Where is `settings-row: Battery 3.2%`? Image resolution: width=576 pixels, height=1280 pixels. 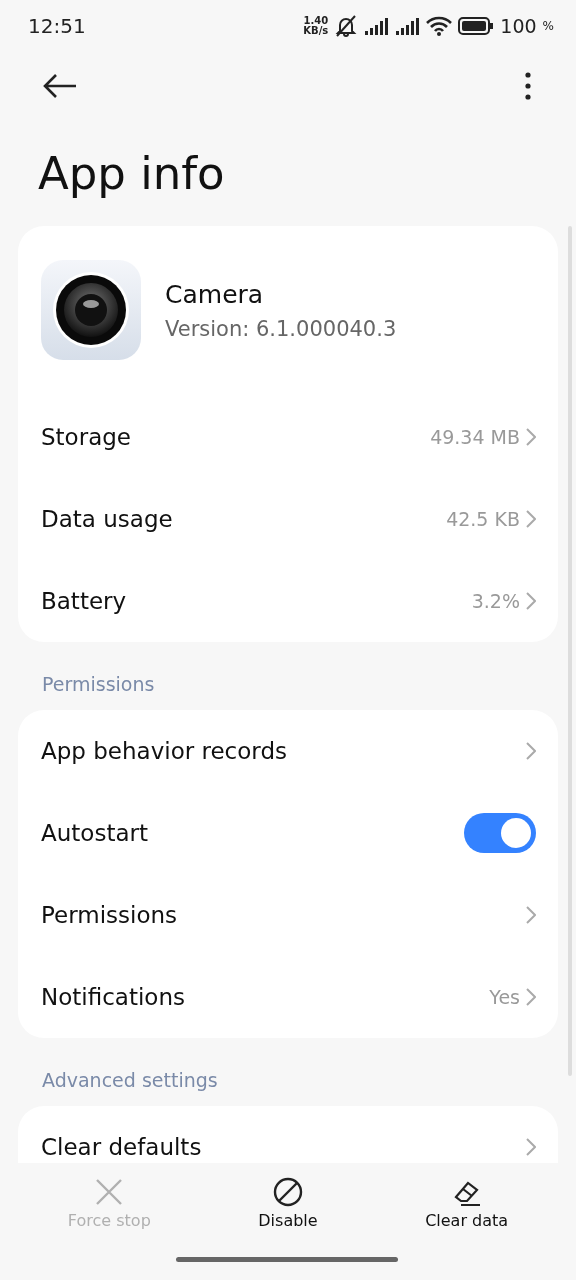 settings-row: Battery 3.2% is located at coordinates (288, 601).